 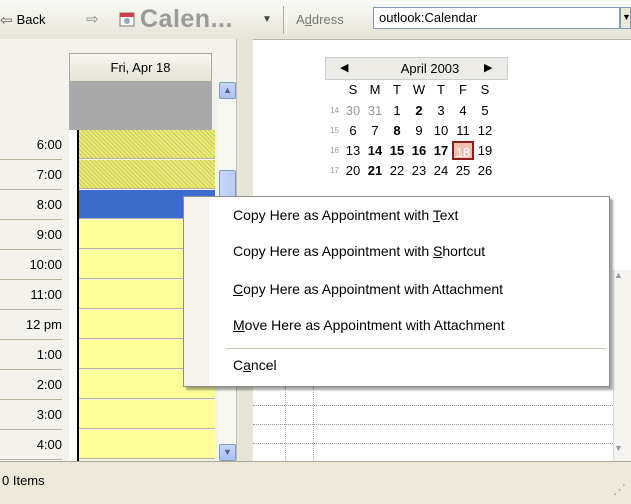 What do you see at coordinates (334, 170) in the screenshot?
I see `week-number: 17` at bounding box center [334, 170].